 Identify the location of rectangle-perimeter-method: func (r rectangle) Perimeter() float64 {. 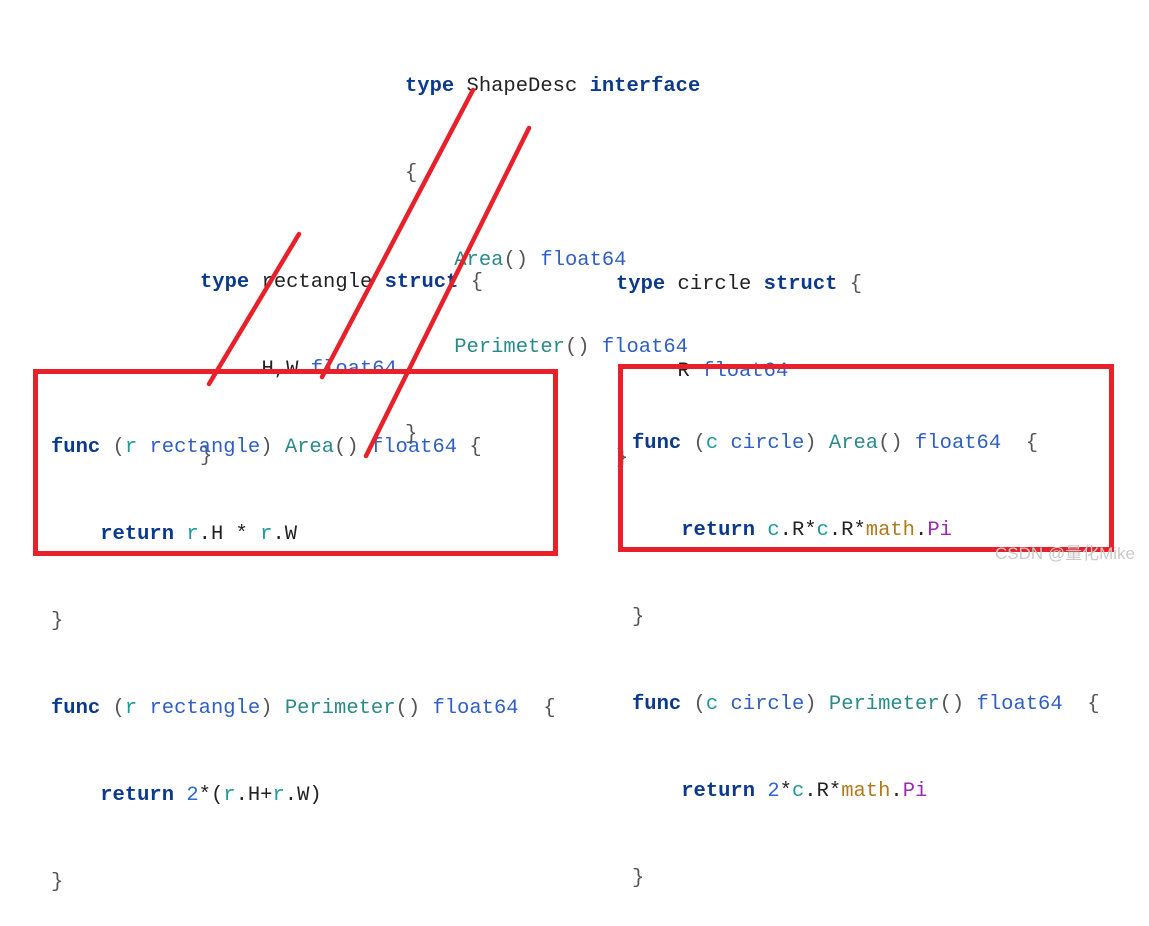
(303, 708).